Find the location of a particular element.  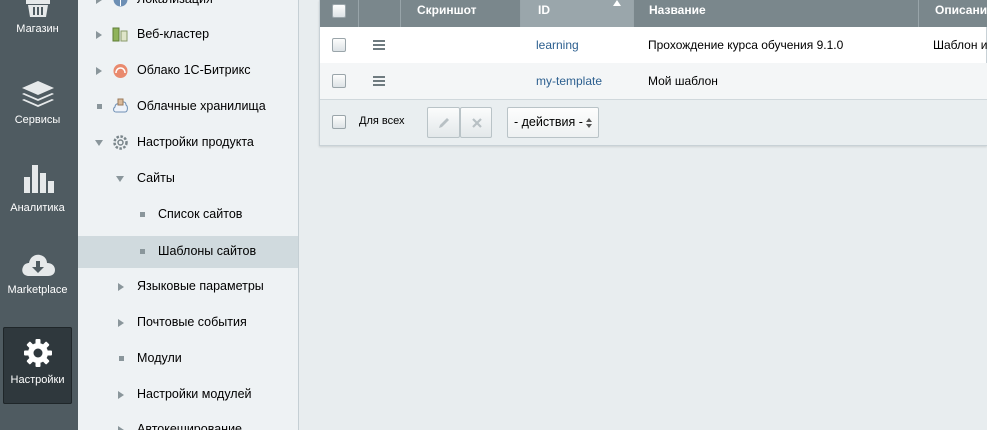

column-description: Описани is located at coordinates (953, 13).